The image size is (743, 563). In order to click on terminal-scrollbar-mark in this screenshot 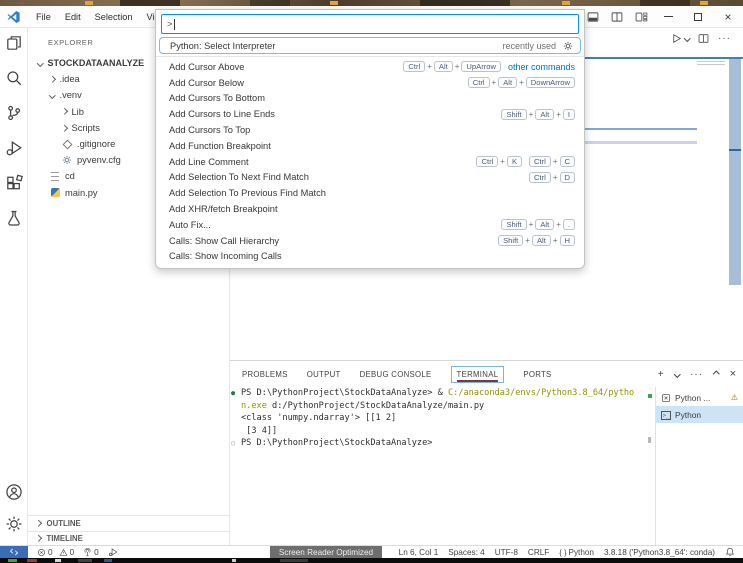, I will do `click(649, 440)`.